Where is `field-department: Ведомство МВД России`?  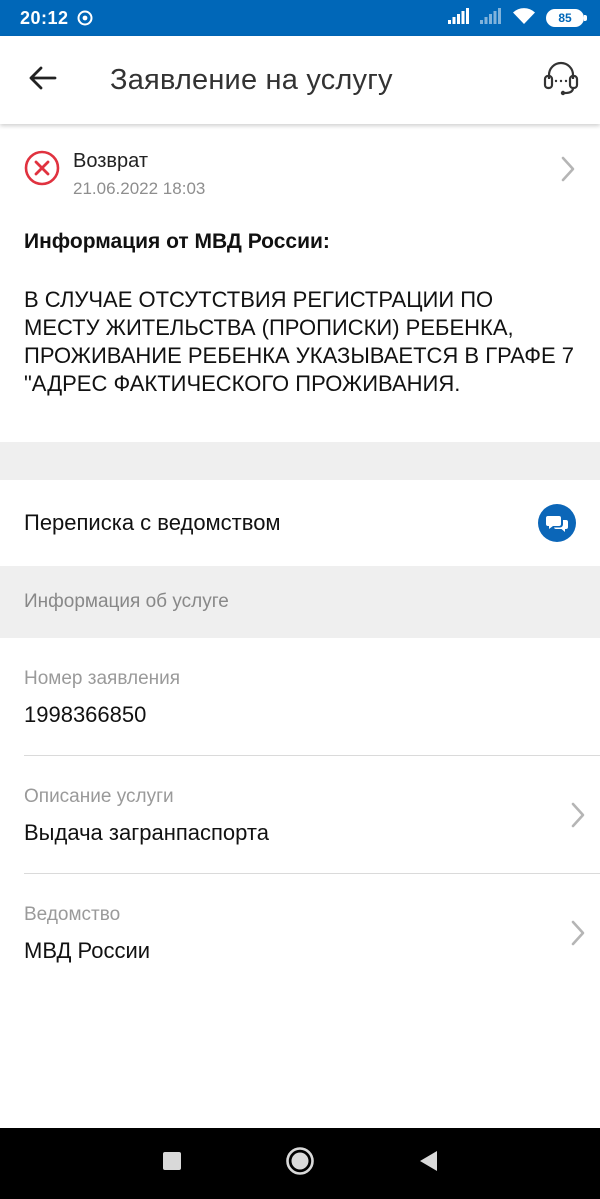
field-department: Ведомство МВД России is located at coordinates (300, 933).